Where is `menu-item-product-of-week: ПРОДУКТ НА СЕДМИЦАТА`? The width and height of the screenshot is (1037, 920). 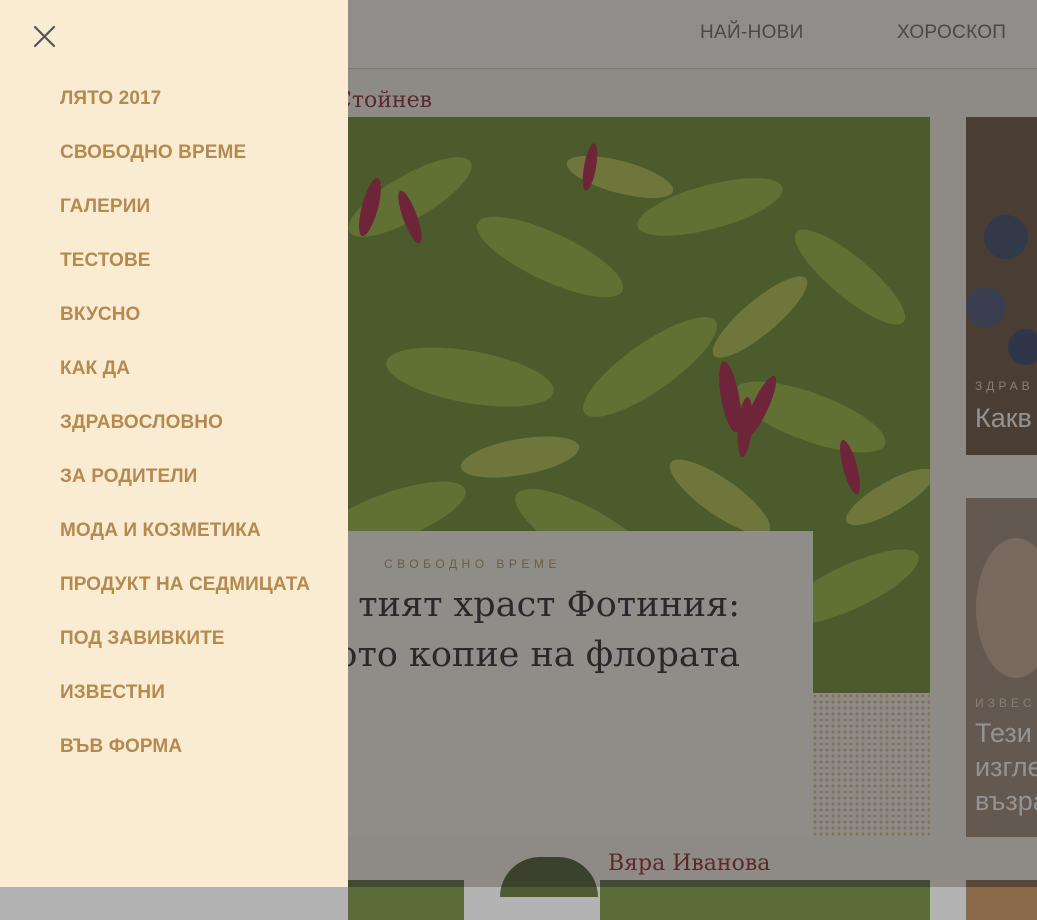
menu-item-product-of-week: ПРОДУКТ НА СЕДМИЦАТА is located at coordinates (185, 599).